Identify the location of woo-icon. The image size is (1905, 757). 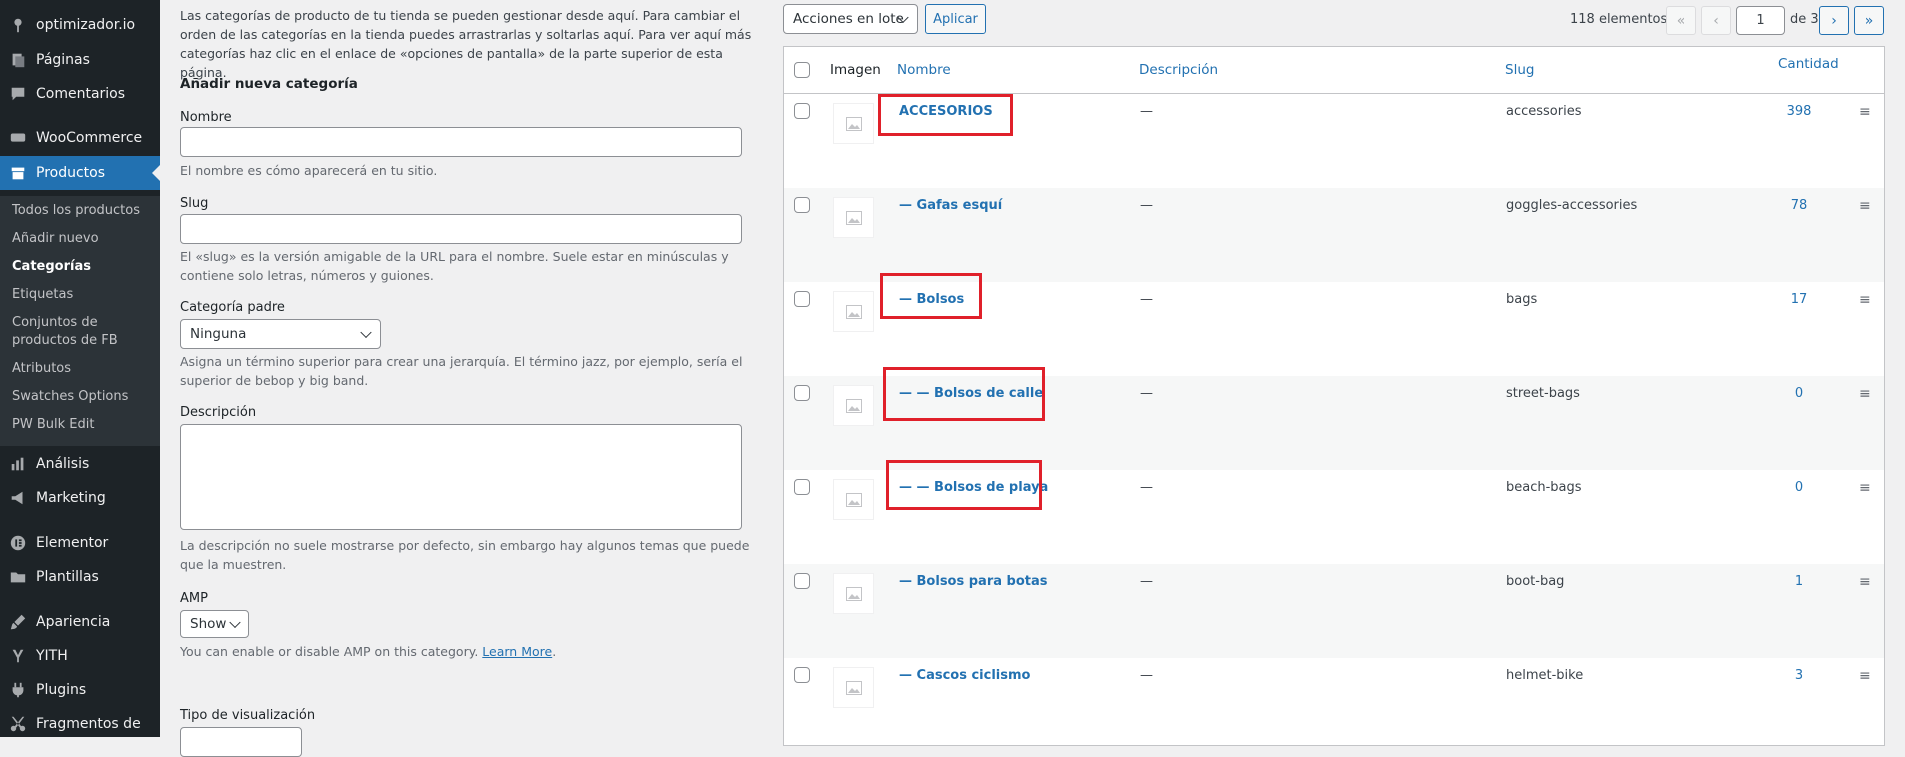
(18, 138).